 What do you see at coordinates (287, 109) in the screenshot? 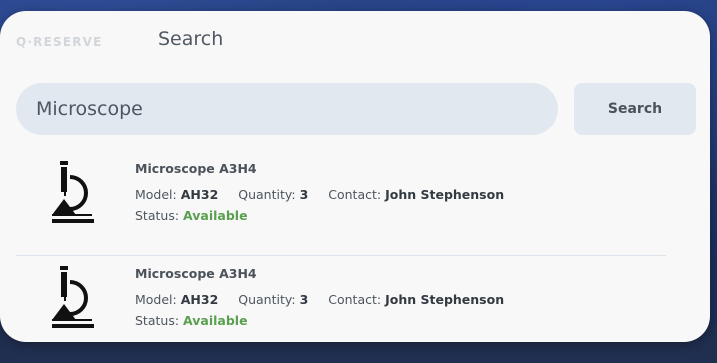
I see `search-input` at bounding box center [287, 109].